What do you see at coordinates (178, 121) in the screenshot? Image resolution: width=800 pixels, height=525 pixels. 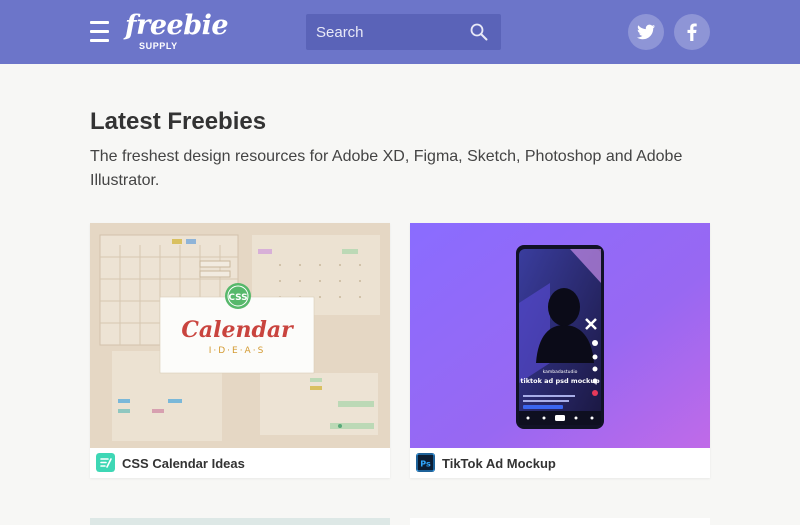 I see `page-title: Latest Freebies` at bounding box center [178, 121].